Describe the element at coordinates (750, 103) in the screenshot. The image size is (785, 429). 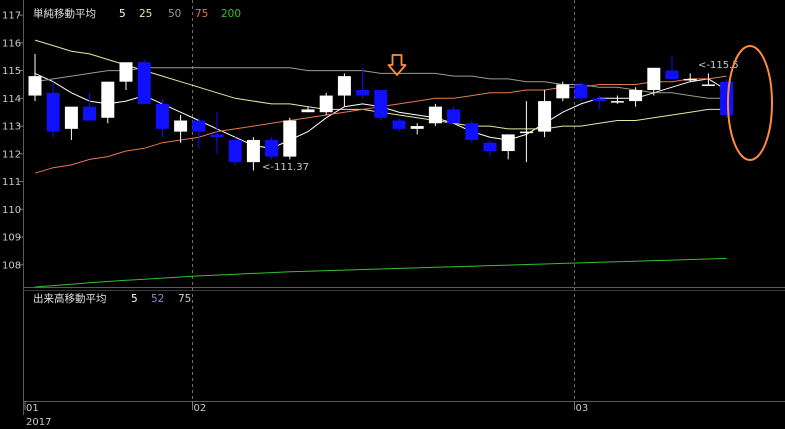
I see `highlight-ellipse` at that location.